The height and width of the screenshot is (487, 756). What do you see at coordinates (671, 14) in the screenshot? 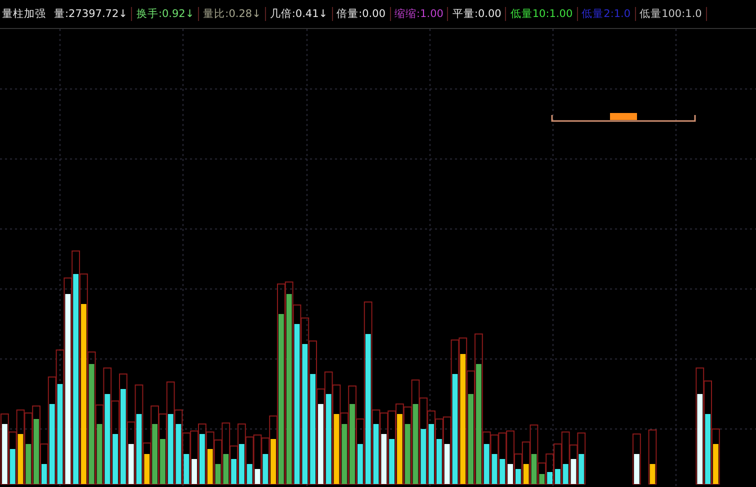
I see `indicator-reading: 低量100:1.0` at bounding box center [671, 14].